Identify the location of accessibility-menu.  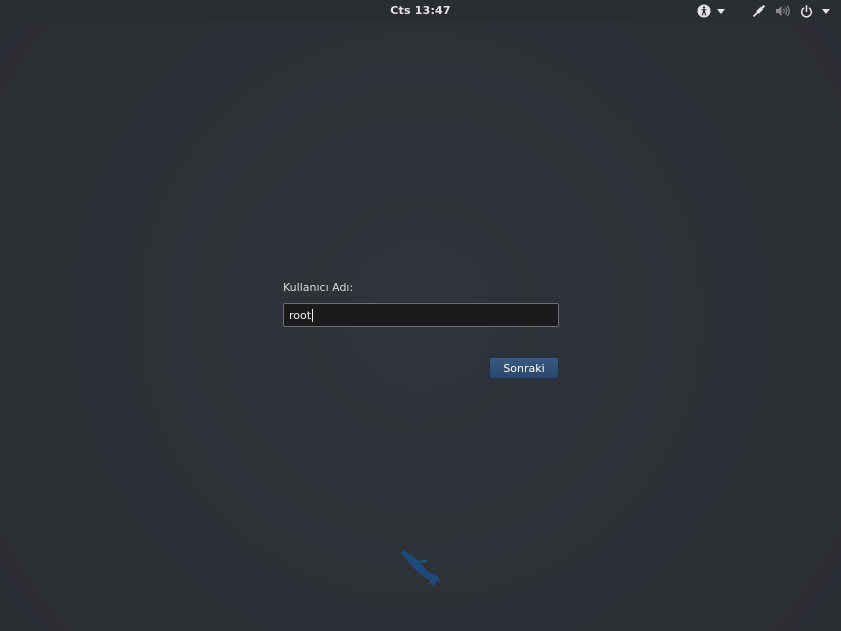
(711, 11).